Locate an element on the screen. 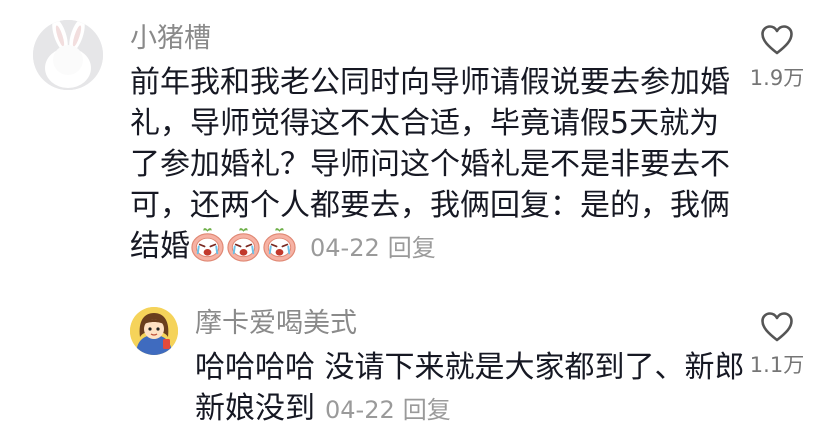  like-count: 1.9万 is located at coordinates (777, 78).